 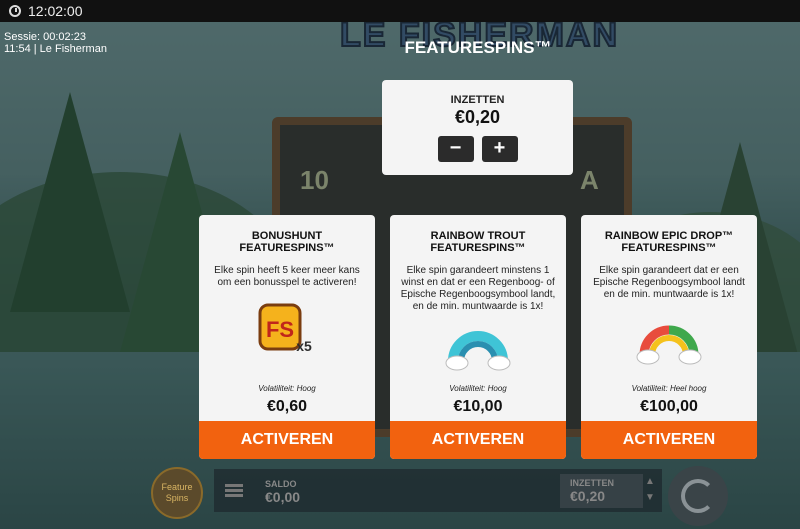 I want to click on fs-x5-icon: FS x5, so click(x=287, y=330).